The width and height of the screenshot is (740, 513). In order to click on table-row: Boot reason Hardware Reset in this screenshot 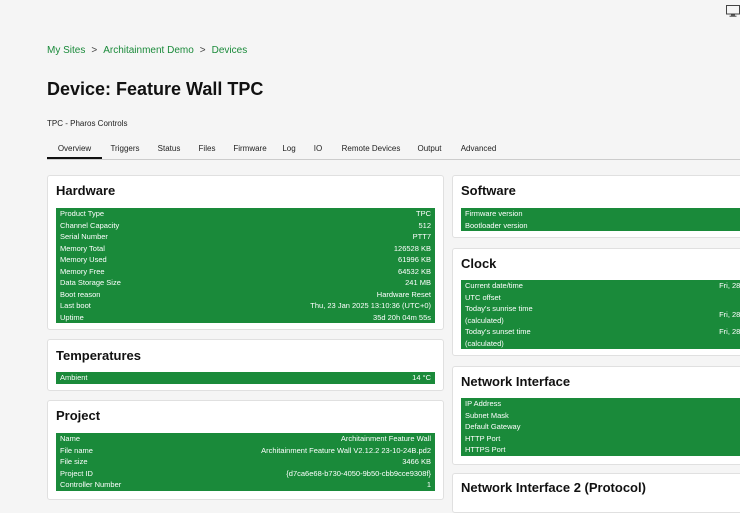, I will do `click(245, 294)`.